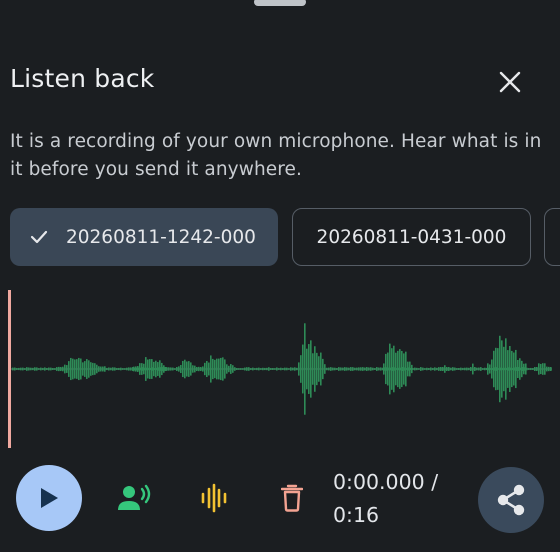 This screenshot has width=560, height=552. What do you see at coordinates (144, 237) in the screenshot?
I see `recording-chip-selected: 20260811-1242-000` at bounding box center [144, 237].